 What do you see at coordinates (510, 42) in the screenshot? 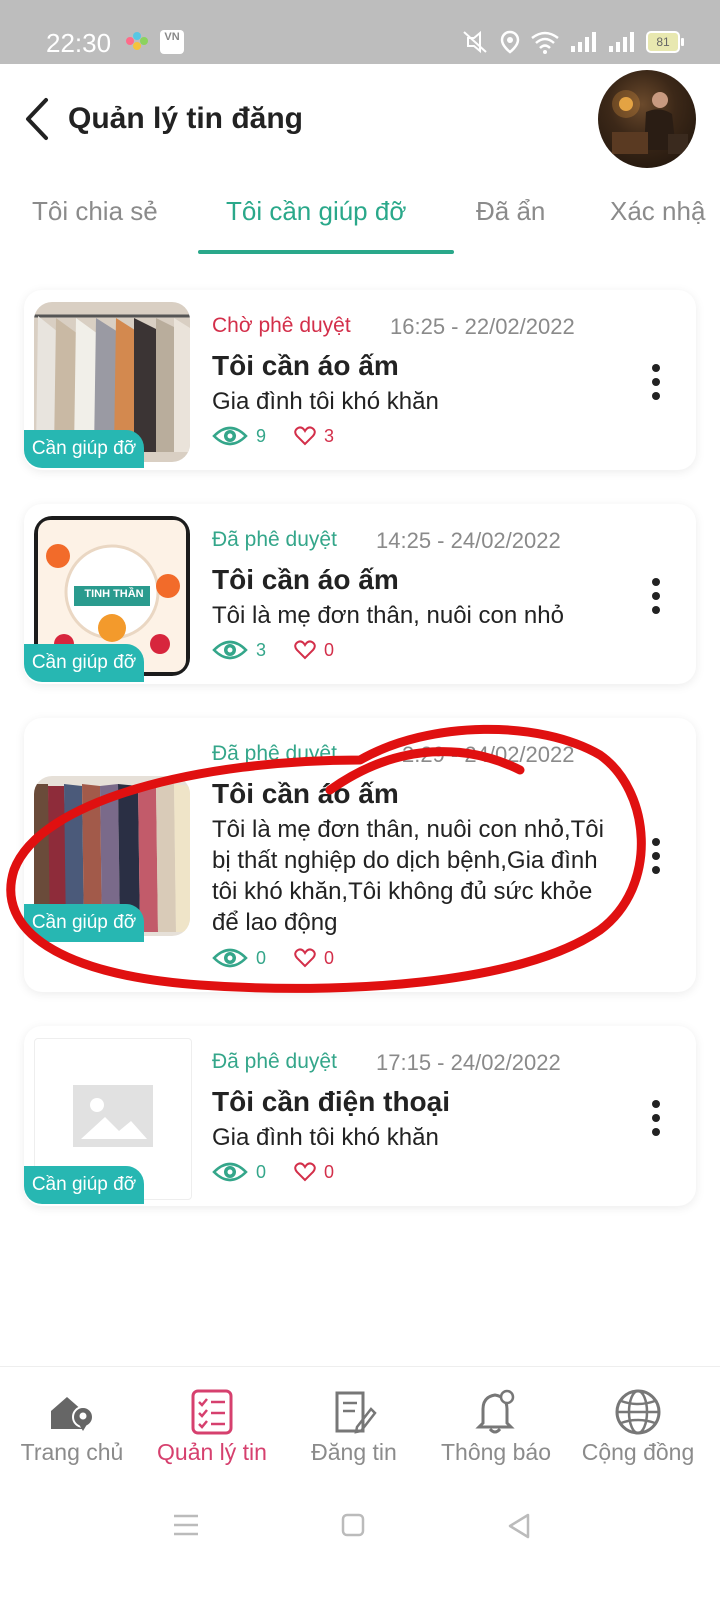
I see `location-icon` at bounding box center [510, 42].